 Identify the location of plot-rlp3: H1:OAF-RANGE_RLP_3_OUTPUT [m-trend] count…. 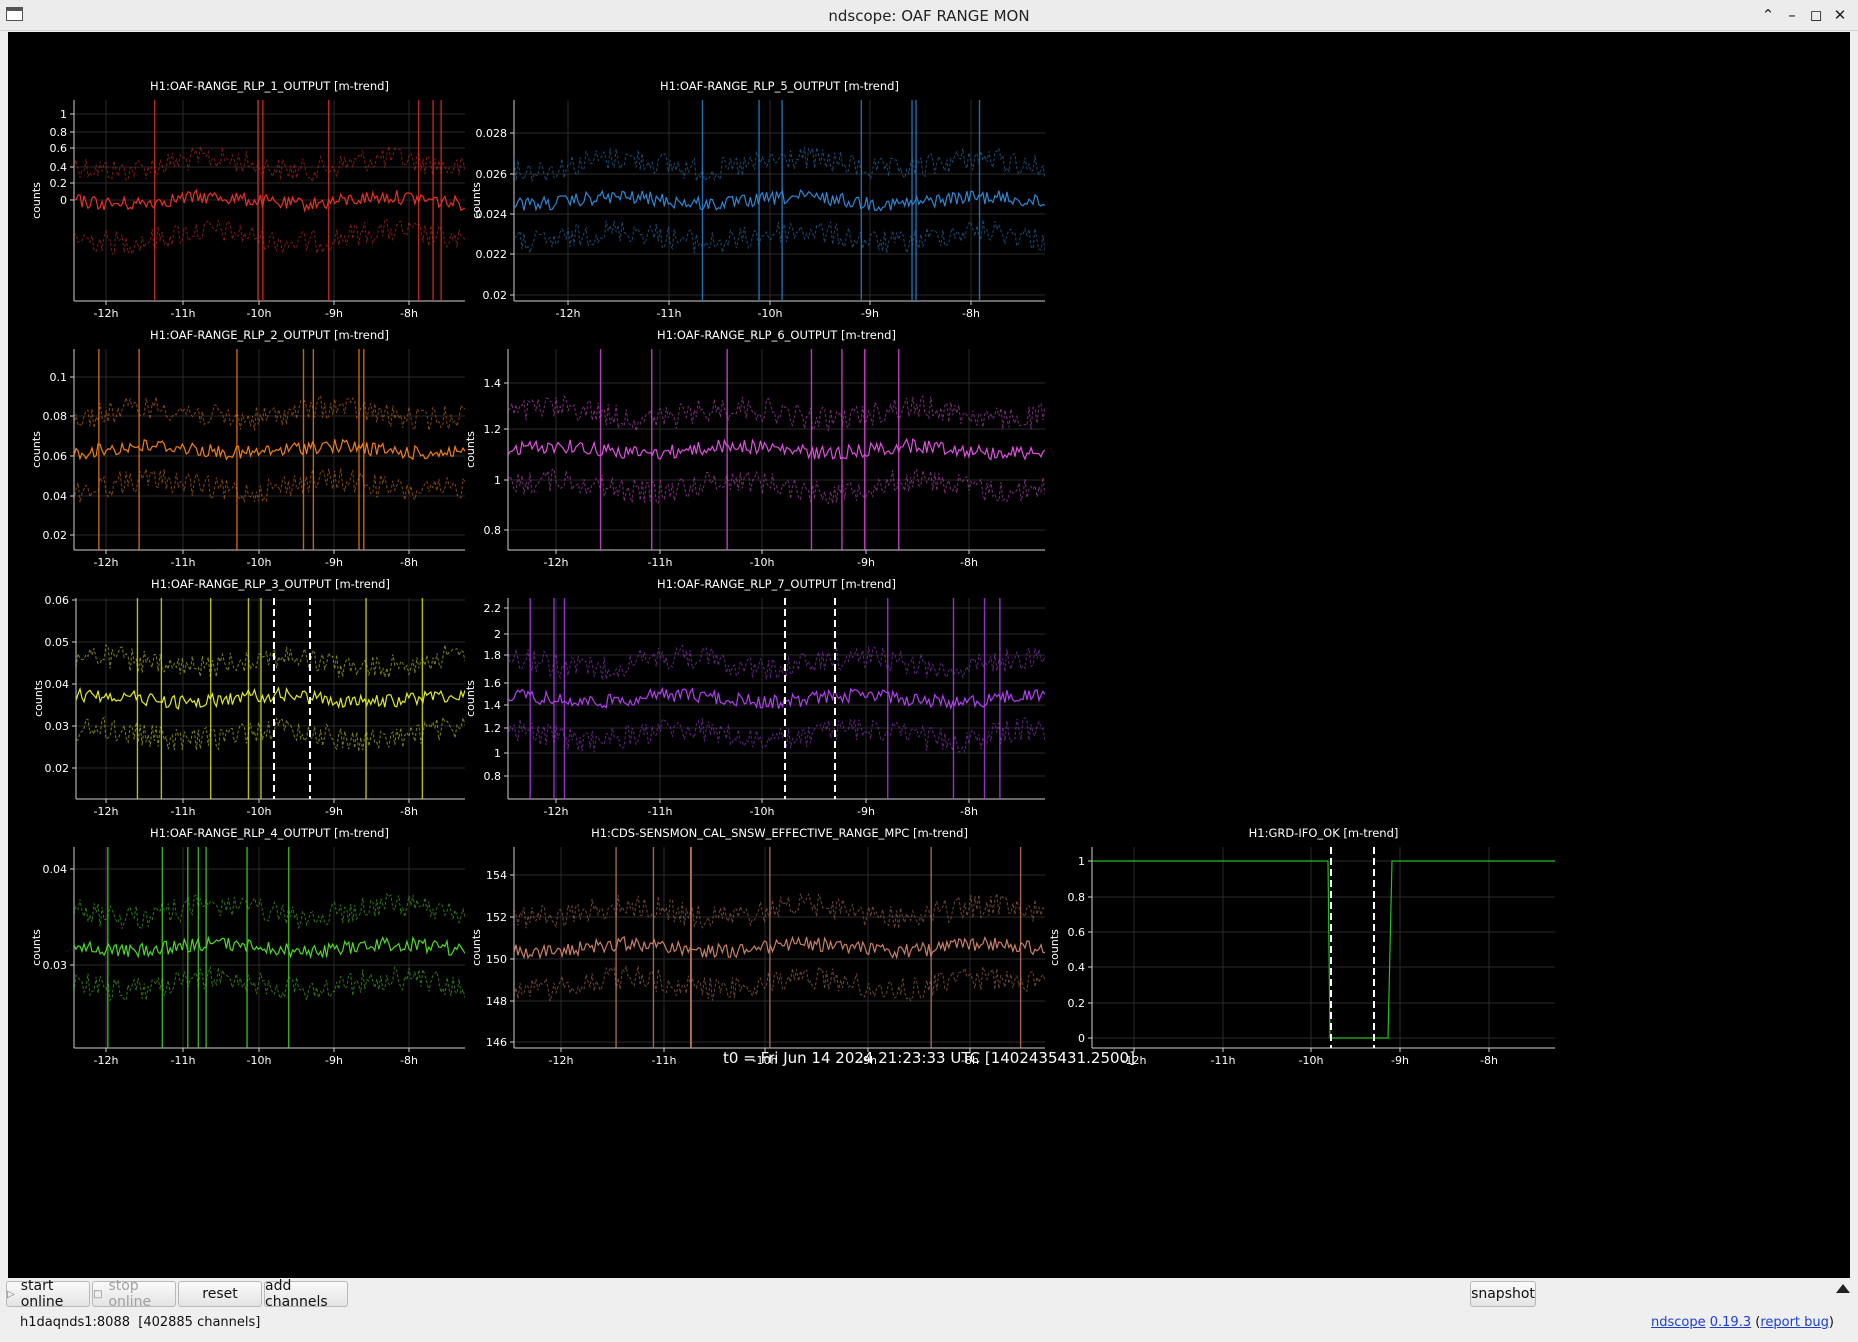
(248, 697).